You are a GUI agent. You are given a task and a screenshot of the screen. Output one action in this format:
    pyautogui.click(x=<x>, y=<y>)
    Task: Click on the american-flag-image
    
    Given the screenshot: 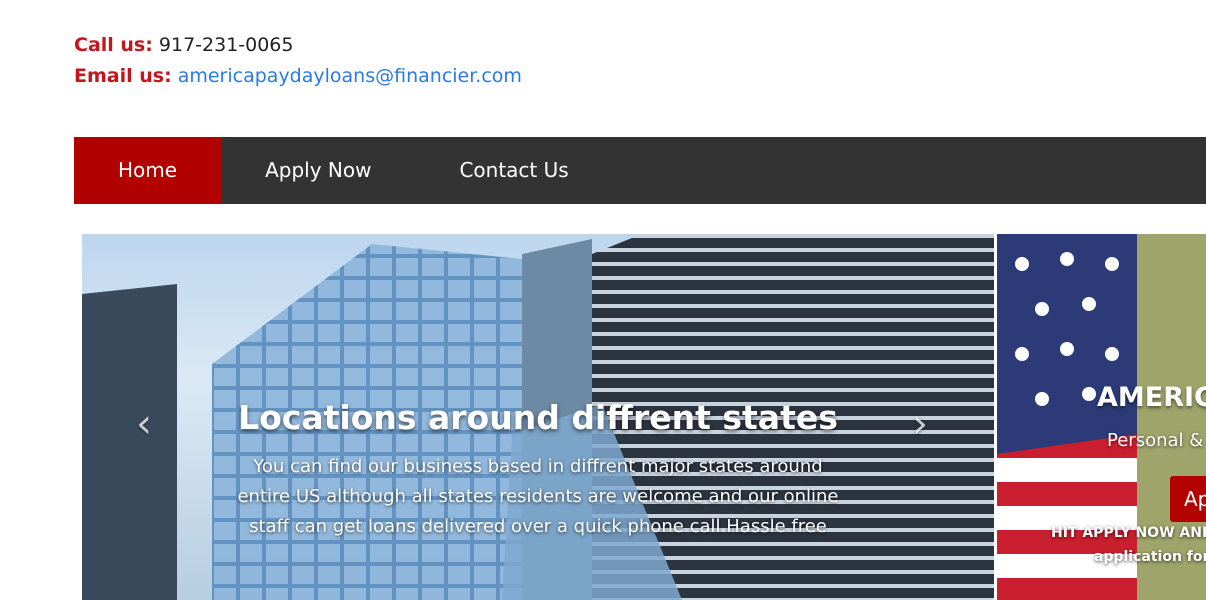 What is the action you would take?
    pyautogui.click(x=1101, y=417)
    